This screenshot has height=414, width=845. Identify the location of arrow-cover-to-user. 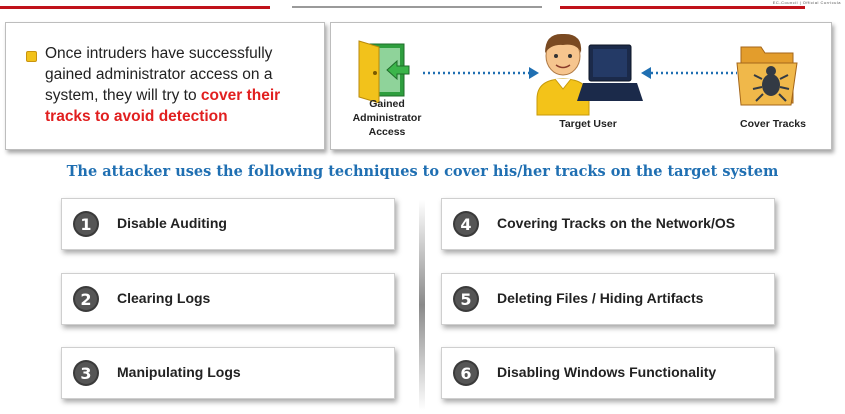
(689, 73).